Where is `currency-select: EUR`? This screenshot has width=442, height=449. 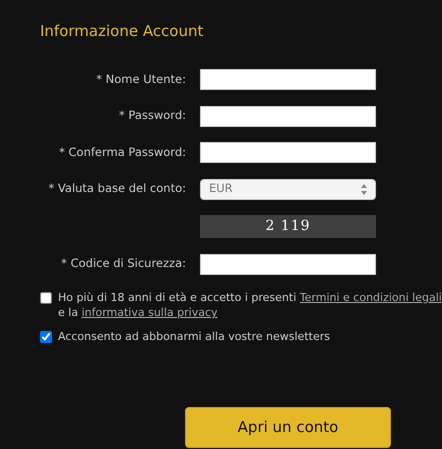
currency-select: EUR is located at coordinates (288, 189).